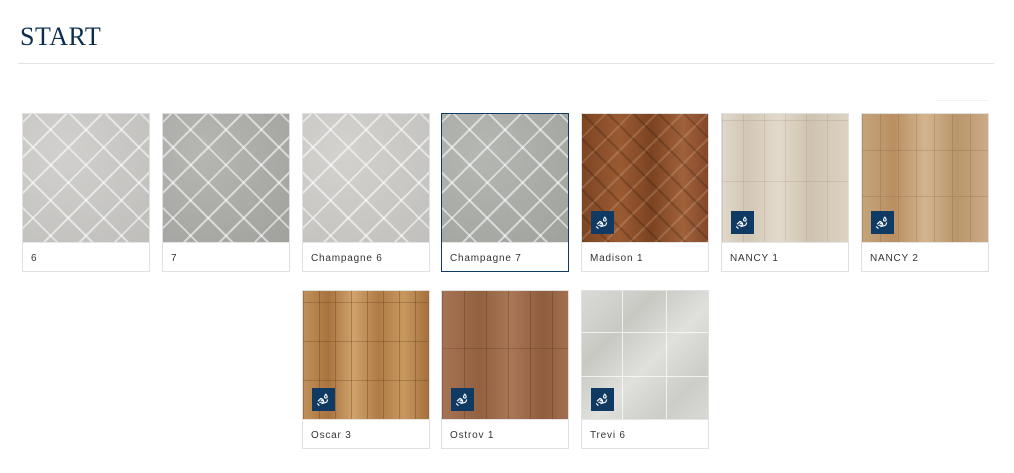  I want to click on product-card: NANCY 1, so click(785, 192).